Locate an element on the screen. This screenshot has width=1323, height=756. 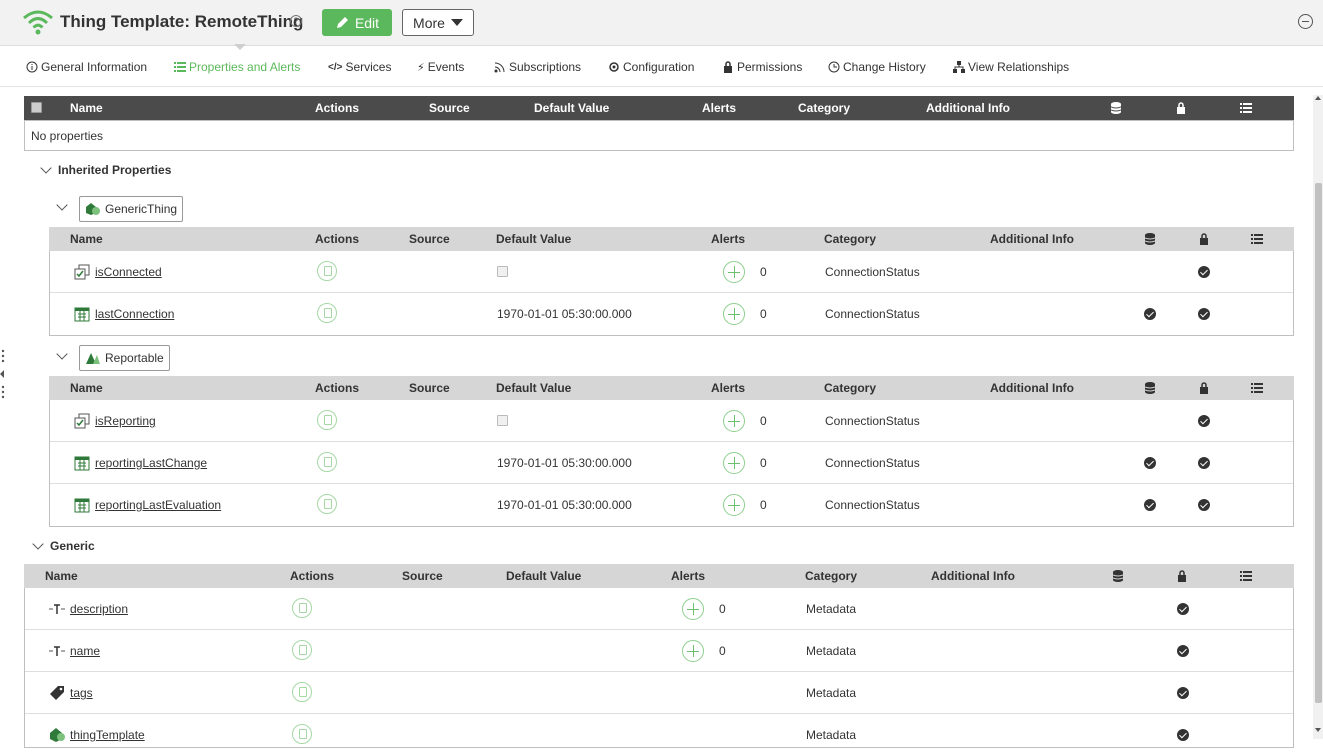
tab-properties-and-alerts: Properties and Alerts is located at coordinates (237, 67).